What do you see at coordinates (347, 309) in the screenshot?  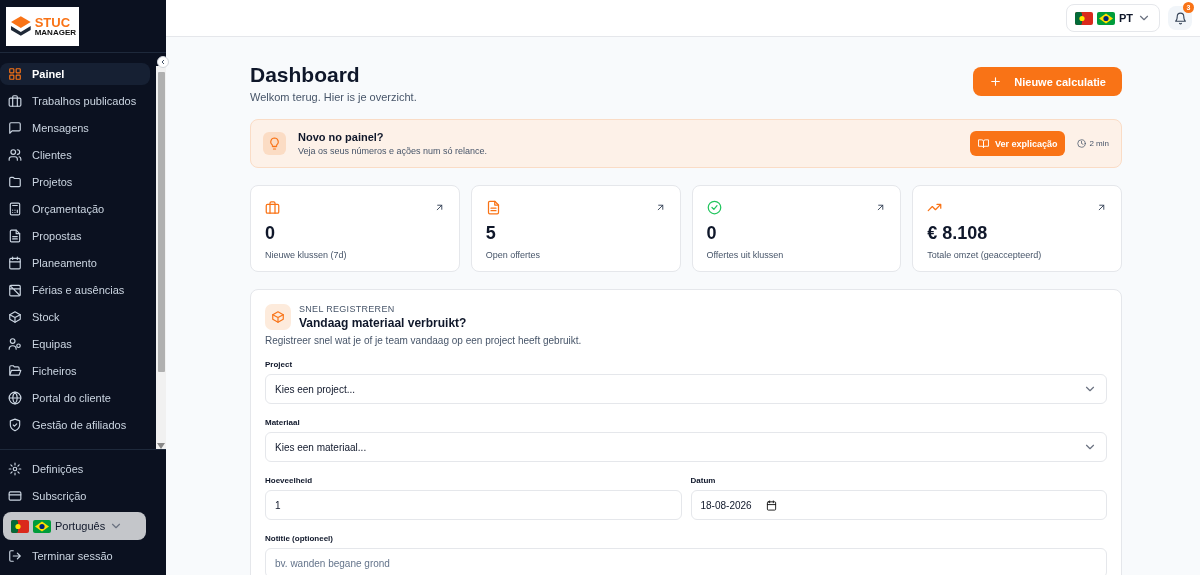 I see `section-eyebrow: SNEL REGISTREREN` at bounding box center [347, 309].